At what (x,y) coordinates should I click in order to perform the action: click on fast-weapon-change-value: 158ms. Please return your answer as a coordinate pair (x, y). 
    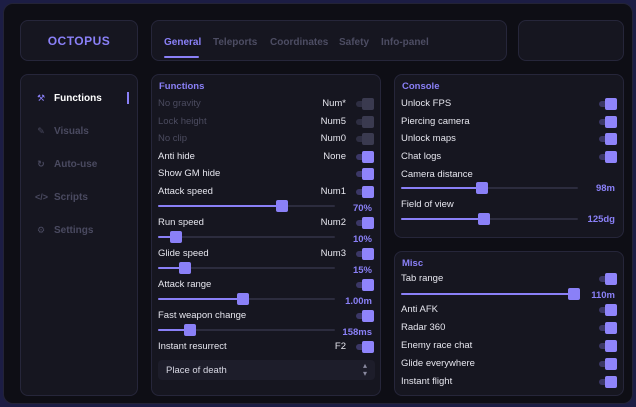
    Looking at the image, I should click on (357, 332).